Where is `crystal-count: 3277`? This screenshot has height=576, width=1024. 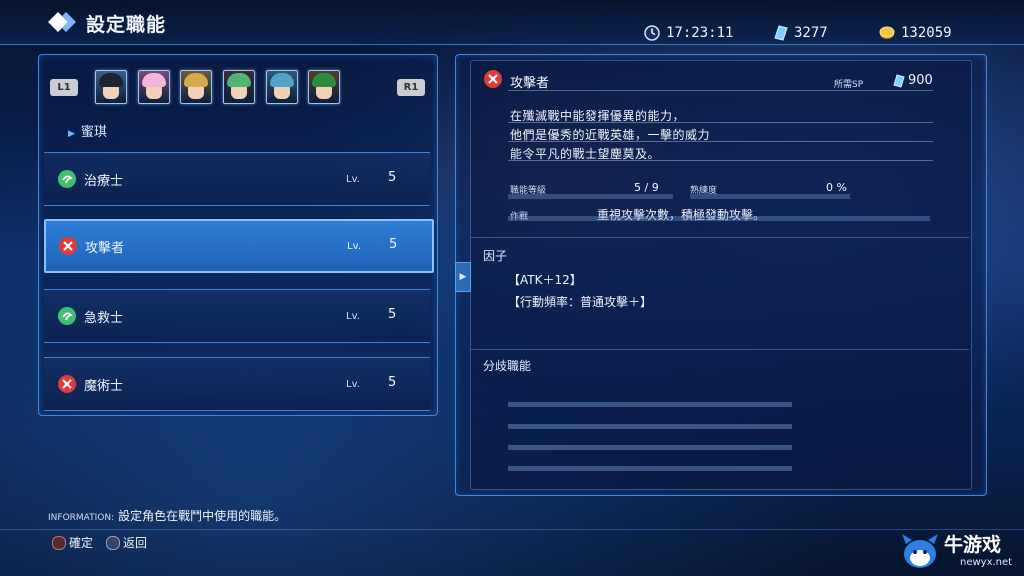 crystal-count: 3277 is located at coordinates (801, 33).